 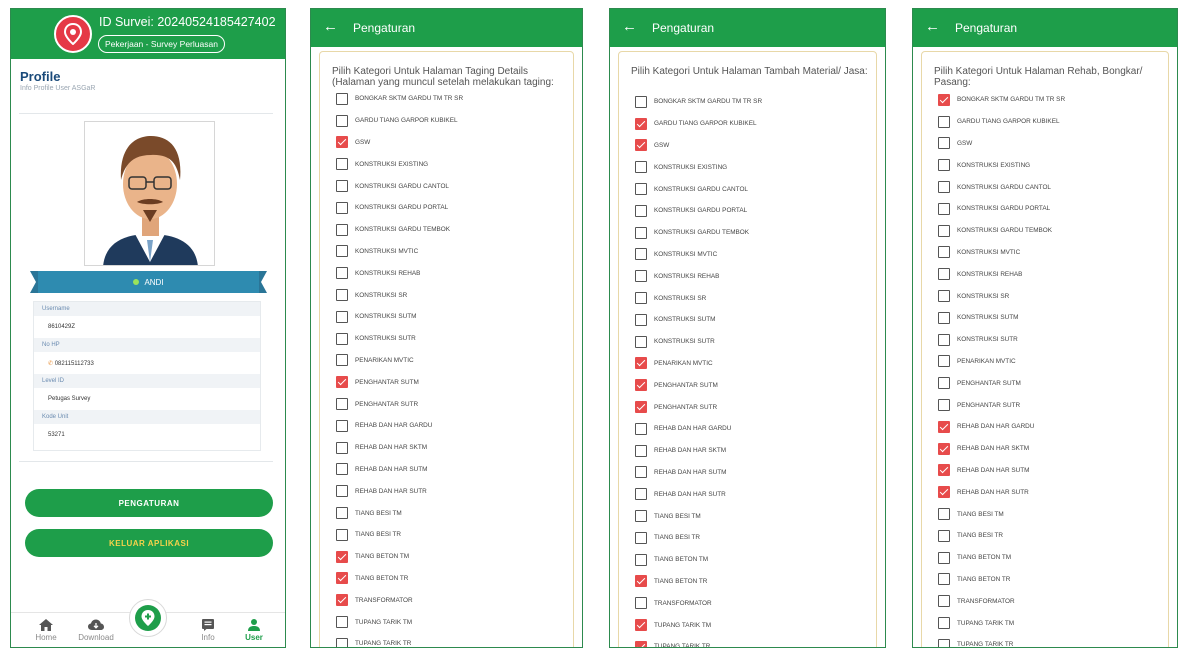 What do you see at coordinates (1049, 514) in the screenshot?
I see `category-item: TIANG BESI TM` at bounding box center [1049, 514].